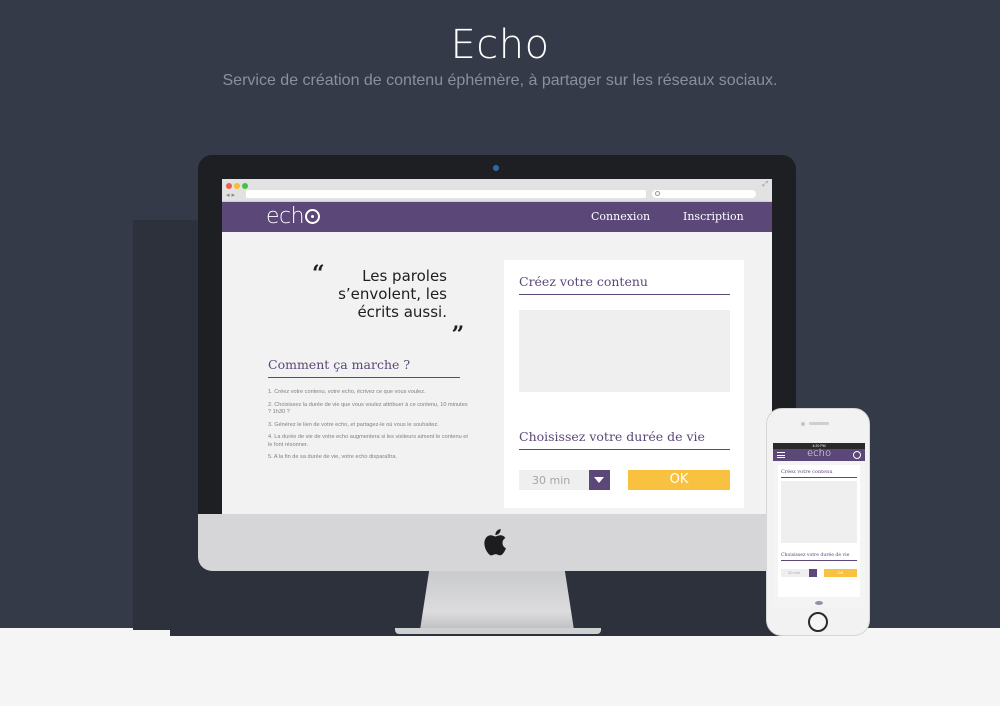 The height and width of the screenshot is (706, 1000). What do you see at coordinates (497, 217) in the screenshot?
I see `site-header: ech Connexion Inscription` at bounding box center [497, 217].